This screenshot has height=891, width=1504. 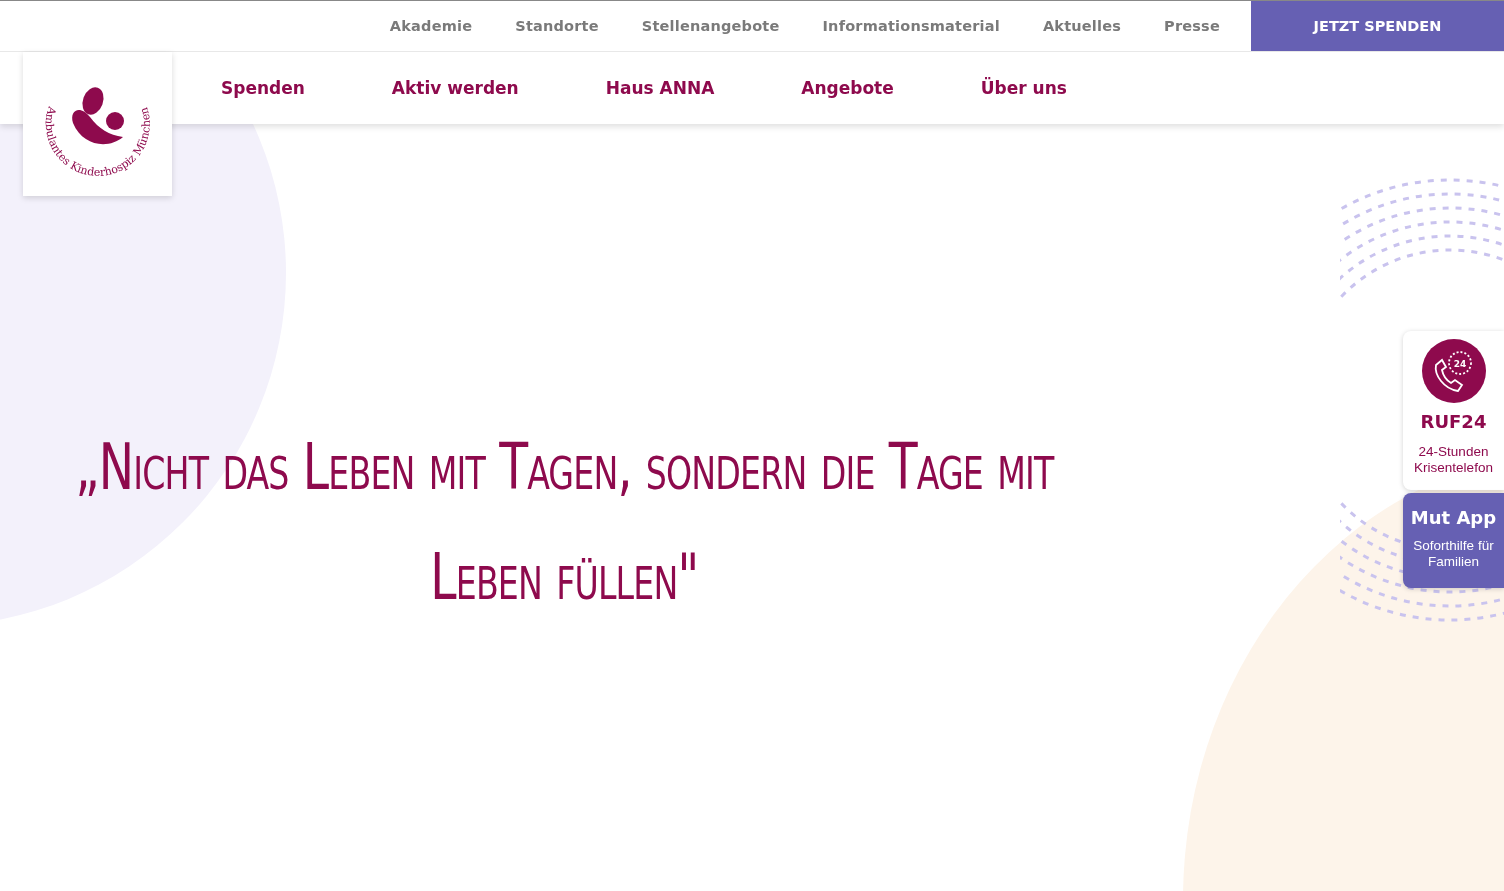 What do you see at coordinates (1453, 554) in the screenshot?
I see `widget-subtitle: Soforthilfe für Familien` at bounding box center [1453, 554].